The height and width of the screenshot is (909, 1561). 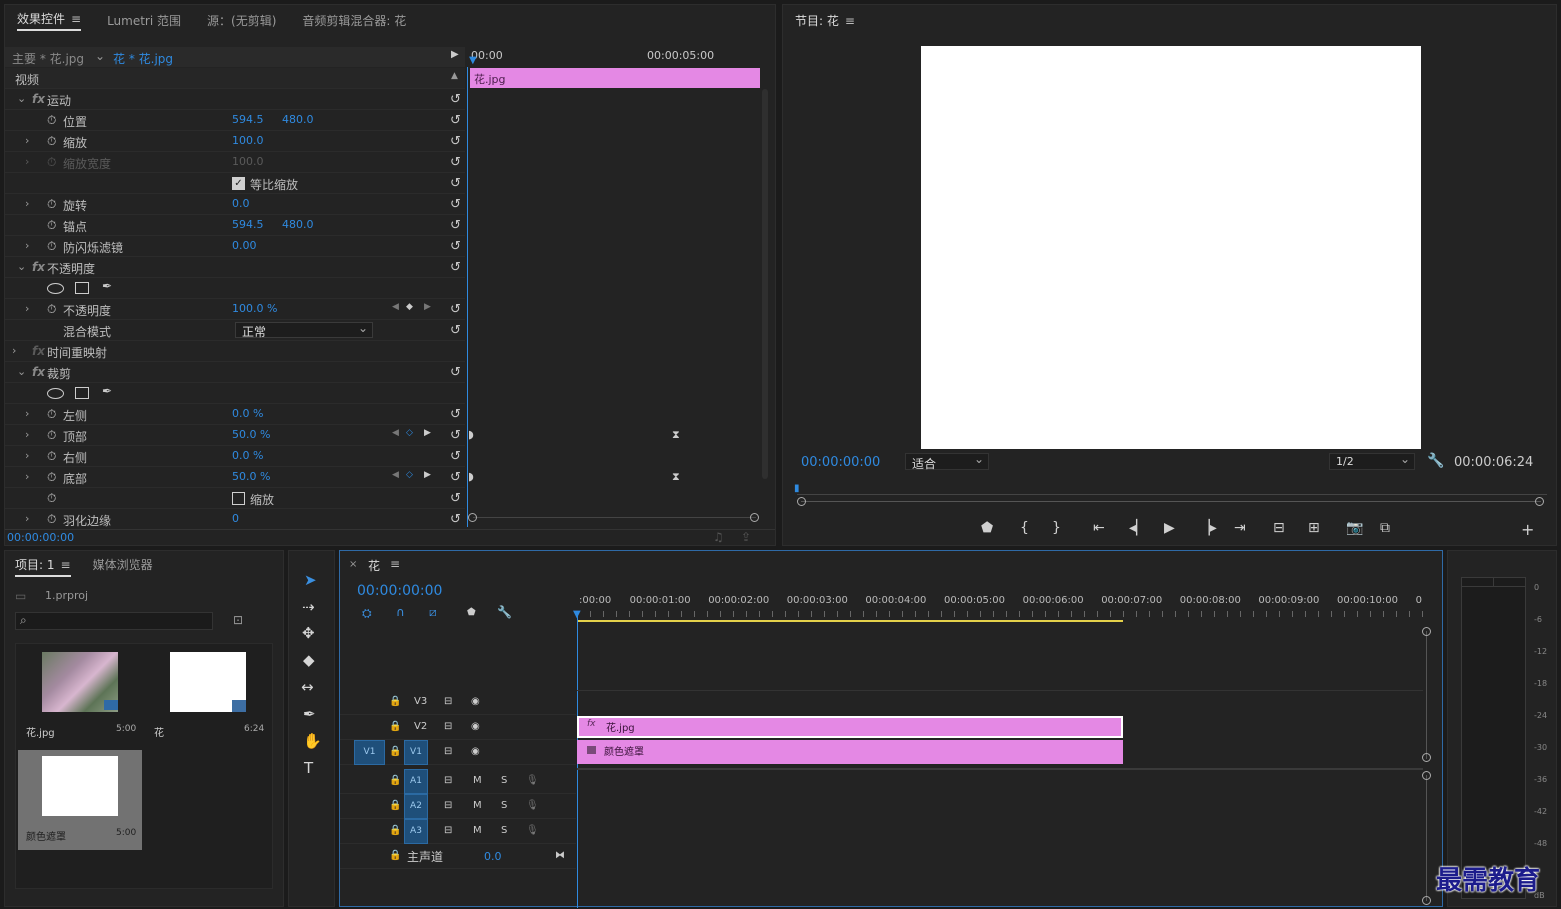 I want to click on effect-crop: ⌄ fx 裁剪 ↺, so click(x=235, y=372).